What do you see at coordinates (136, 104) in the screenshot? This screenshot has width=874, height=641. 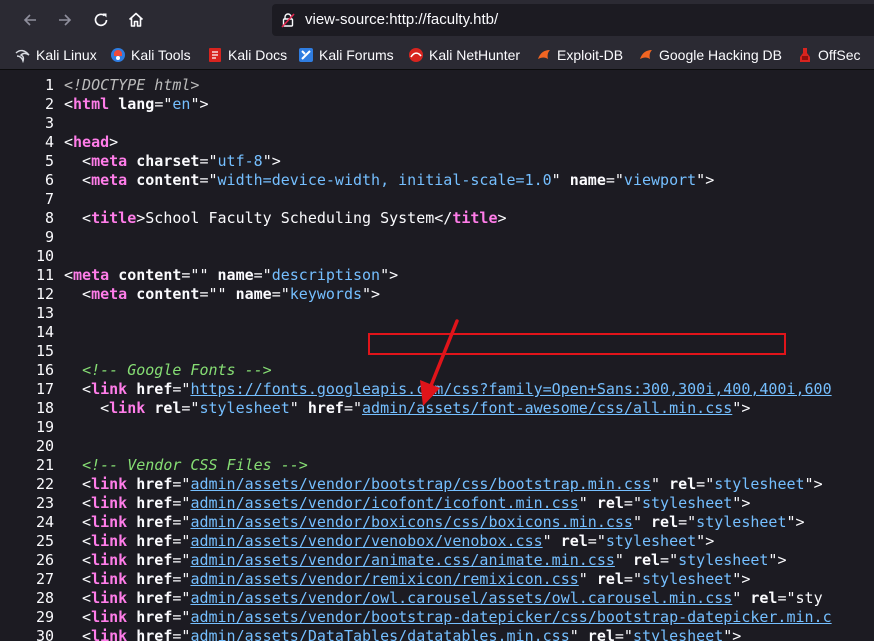 I see `attribute-name: lang` at bounding box center [136, 104].